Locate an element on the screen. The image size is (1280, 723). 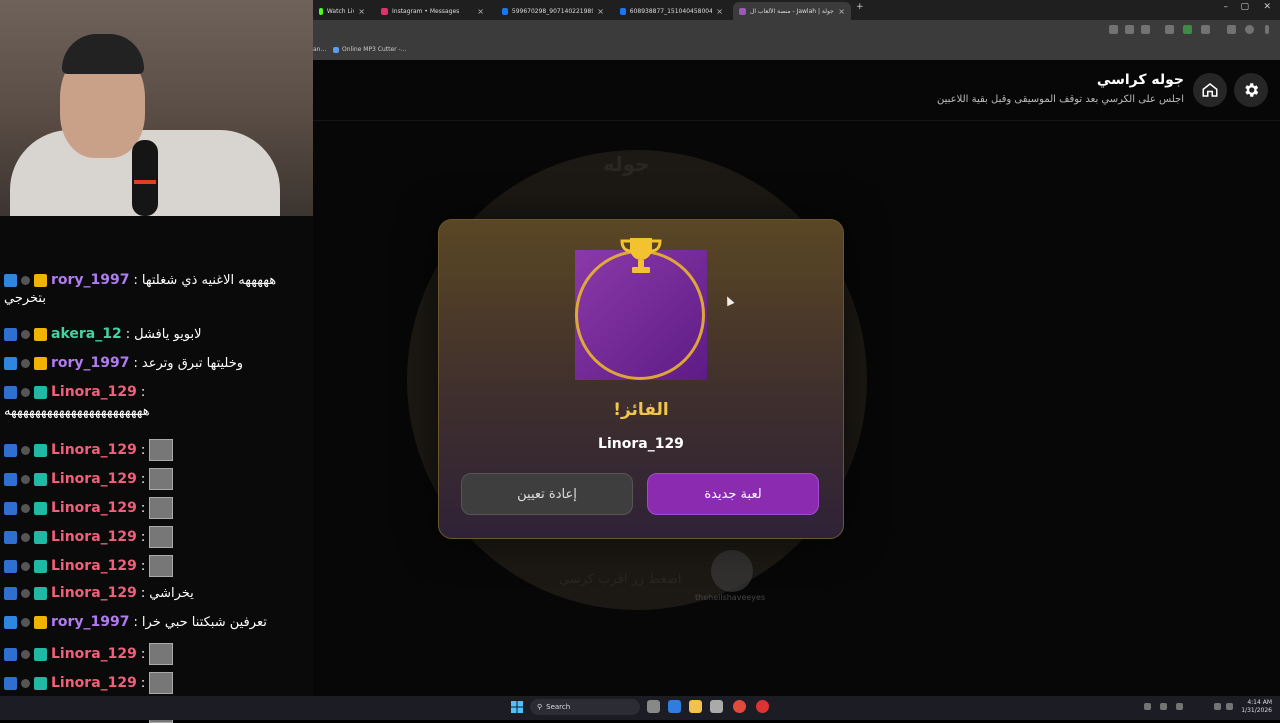
file-explorer-icon is located at coordinates (695, 706).